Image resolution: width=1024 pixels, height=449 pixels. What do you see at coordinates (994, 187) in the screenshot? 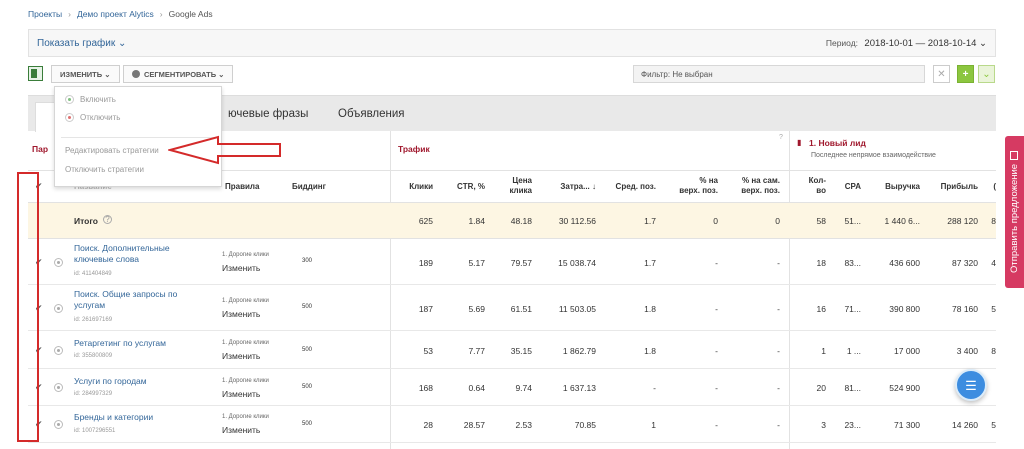
I see `header-more: (` at bounding box center [994, 187].